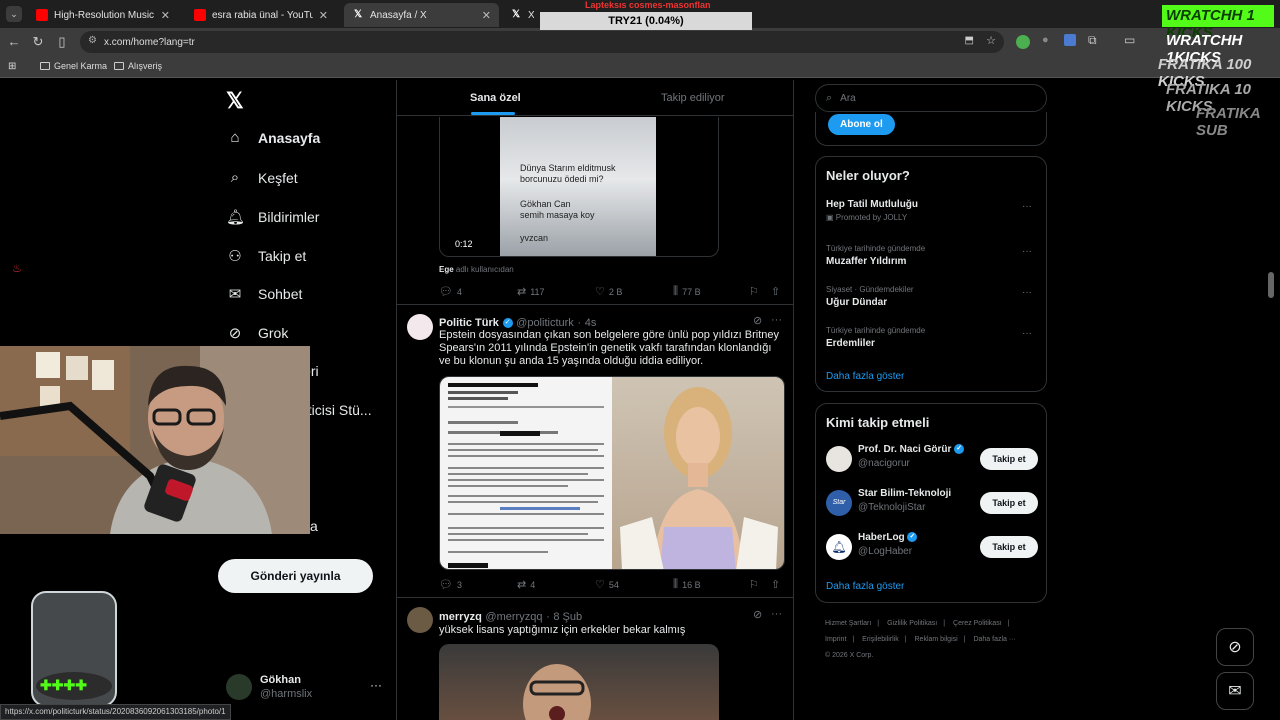 The width and height of the screenshot is (1280, 720). Describe the element at coordinates (286, 694) in the screenshot. I see `account-handle: @harmslix` at that location.